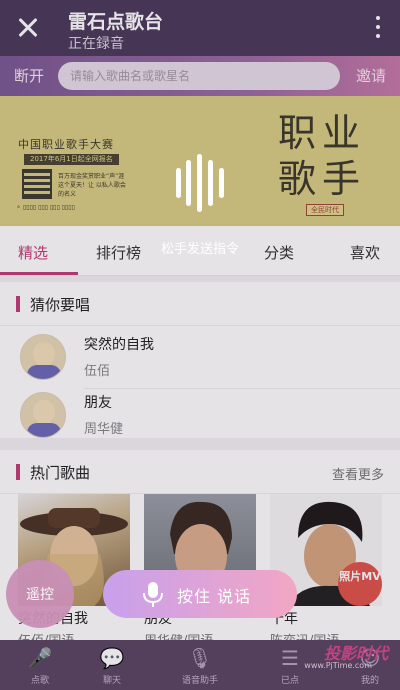 The width and height of the screenshot is (400, 690). I want to click on qr-code-icon, so click(37, 184).